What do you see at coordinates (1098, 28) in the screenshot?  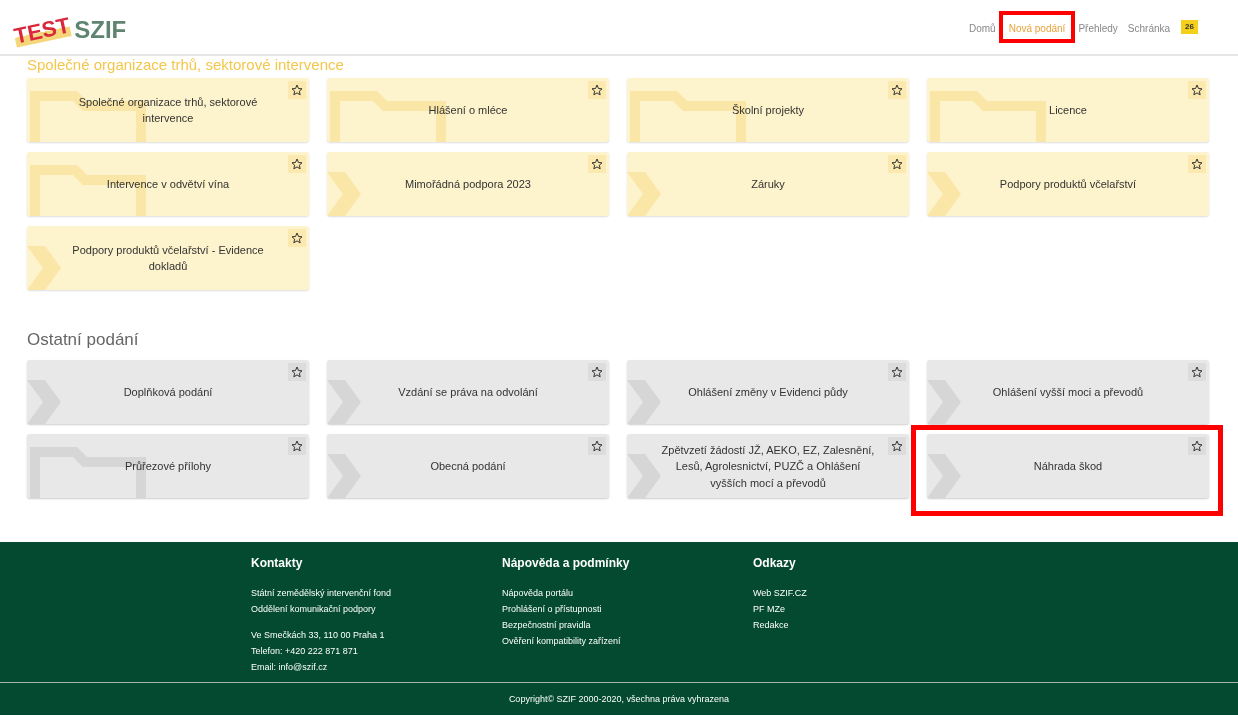 I see `nav-link: Přehledy` at bounding box center [1098, 28].